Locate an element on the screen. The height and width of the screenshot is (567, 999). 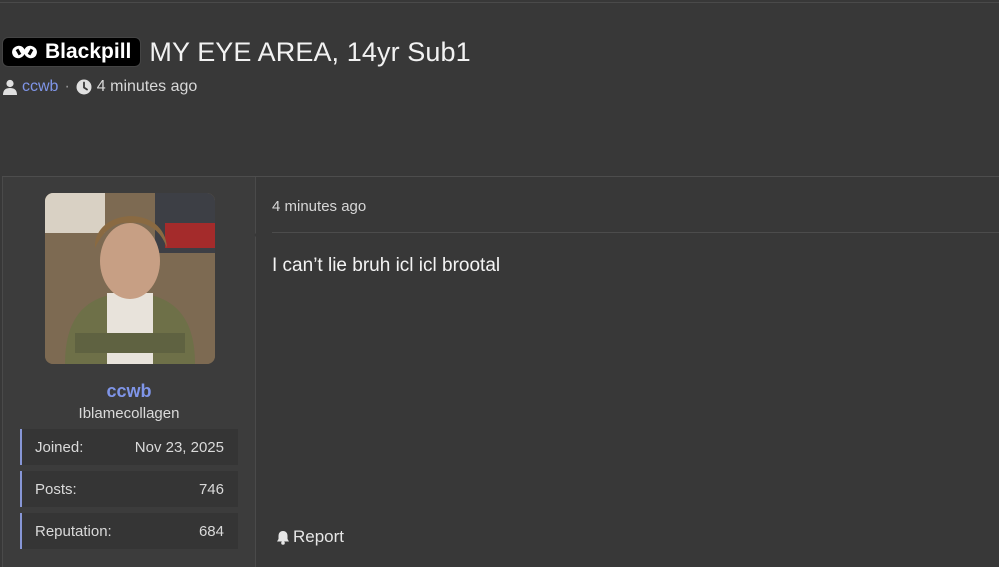
stat-value: 684 is located at coordinates (211, 531).